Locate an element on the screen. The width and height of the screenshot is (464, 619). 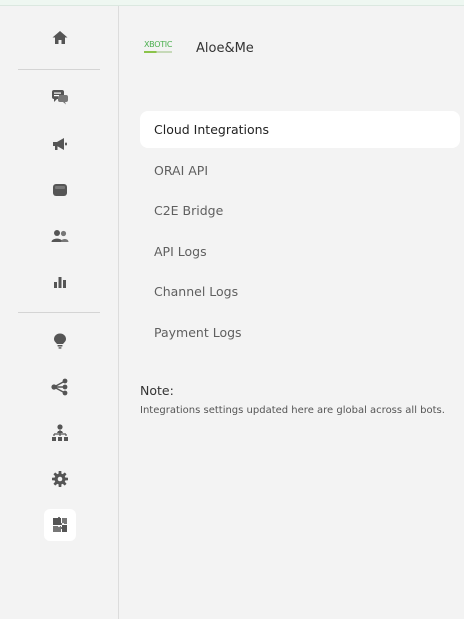
share-nodes-icon is located at coordinates (60, 387).